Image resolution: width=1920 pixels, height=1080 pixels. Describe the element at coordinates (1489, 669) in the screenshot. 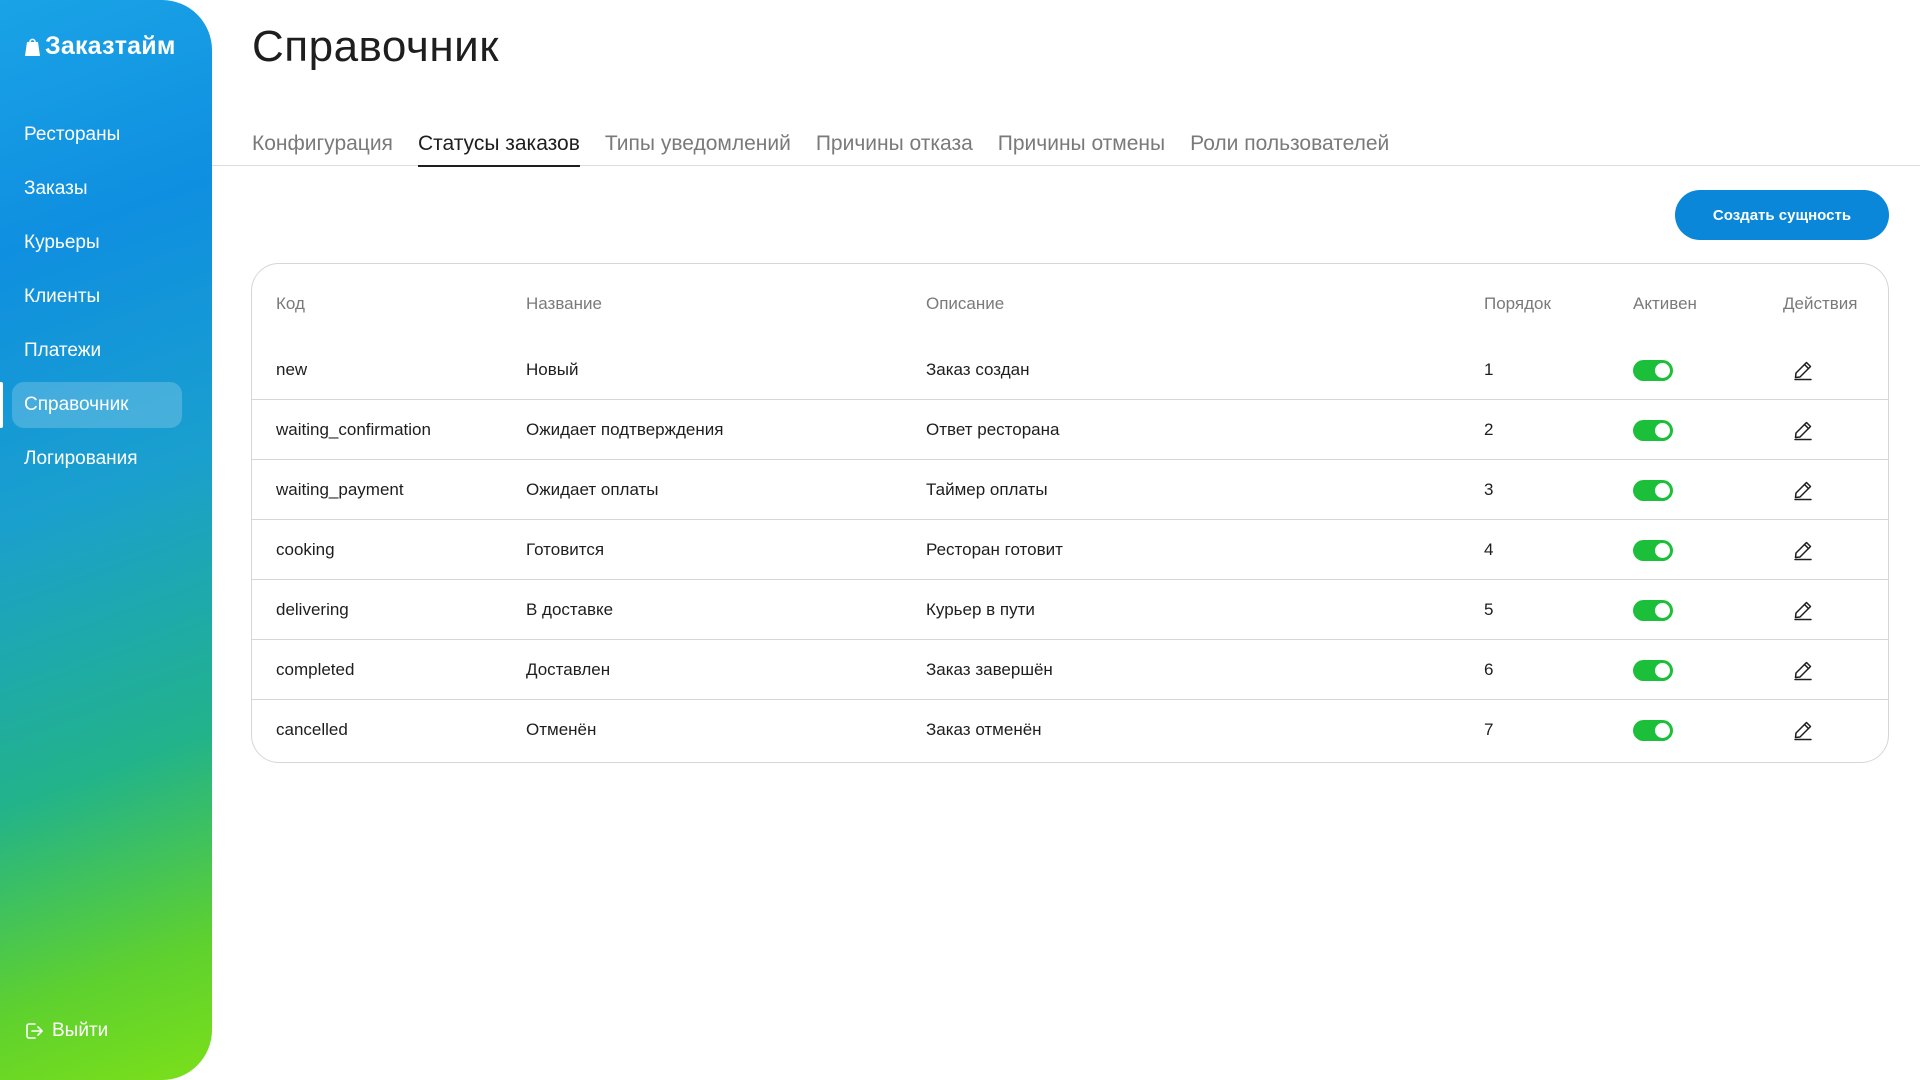

I see `cell-order: 6` at that location.